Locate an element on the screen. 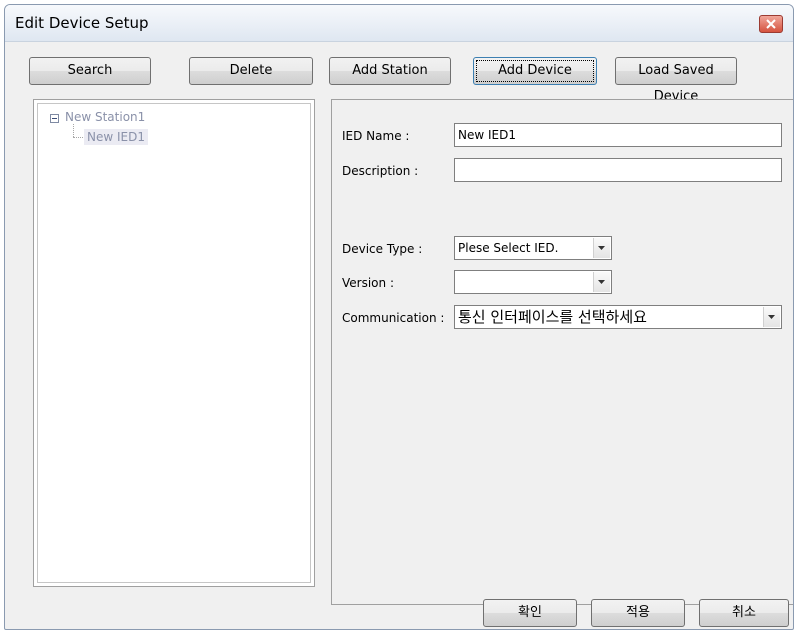 The height and width of the screenshot is (634, 800). tree-connector-horizontal is located at coordinates (78, 137).